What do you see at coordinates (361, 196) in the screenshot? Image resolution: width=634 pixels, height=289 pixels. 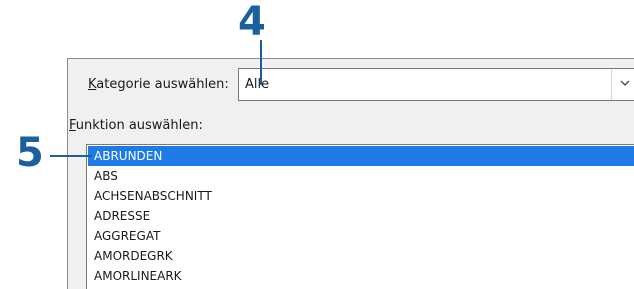 I see `function-list-item: ACHSENABSCHNITT` at bounding box center [361, 196].